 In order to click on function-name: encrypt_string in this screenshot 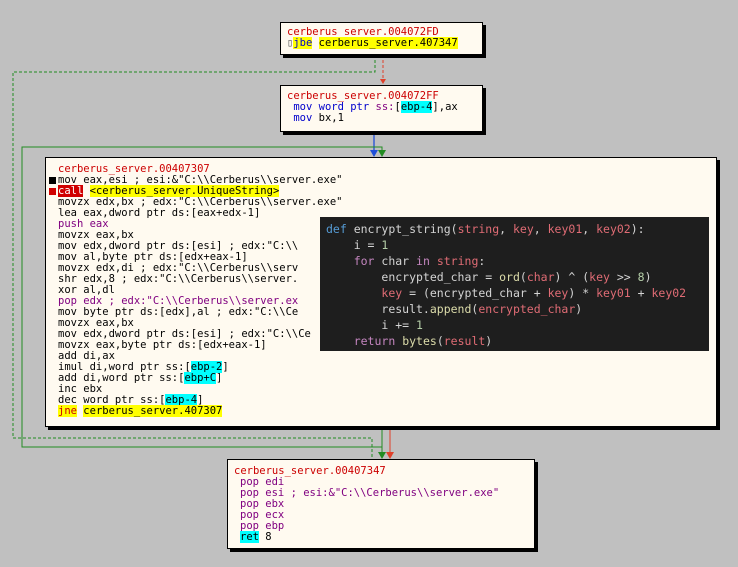, I will do `click(398, 229)`.